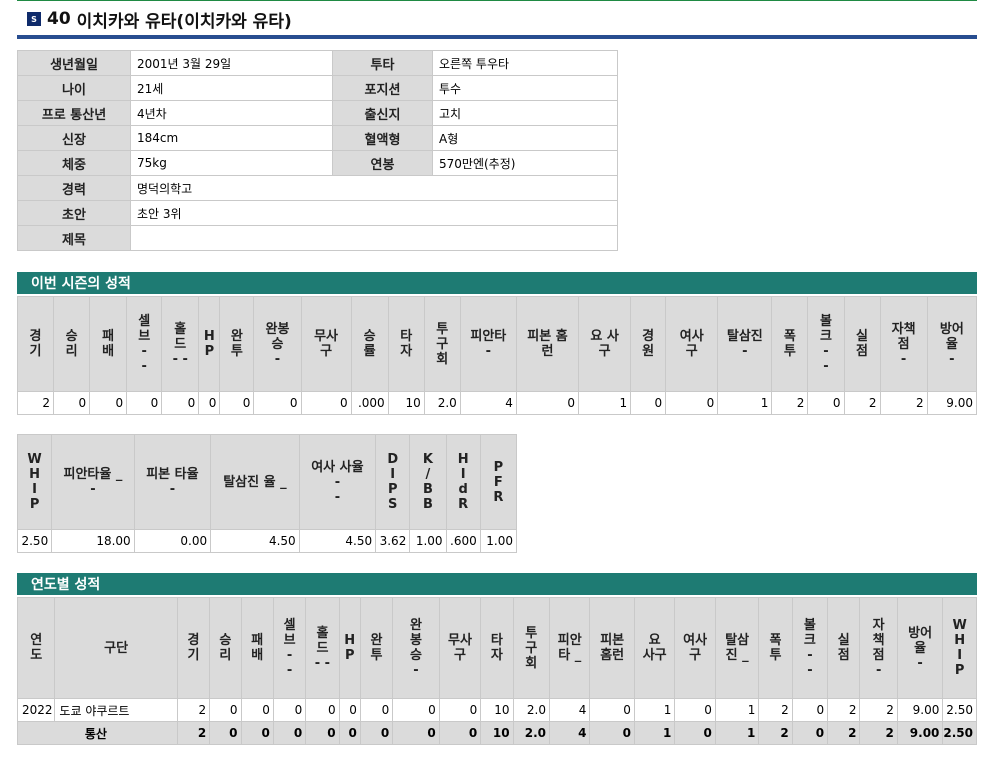  What do you see at coordinates (231, 163) in the screenshot?
I see `profile-value: 75kg` at bounding box center [231, 163].